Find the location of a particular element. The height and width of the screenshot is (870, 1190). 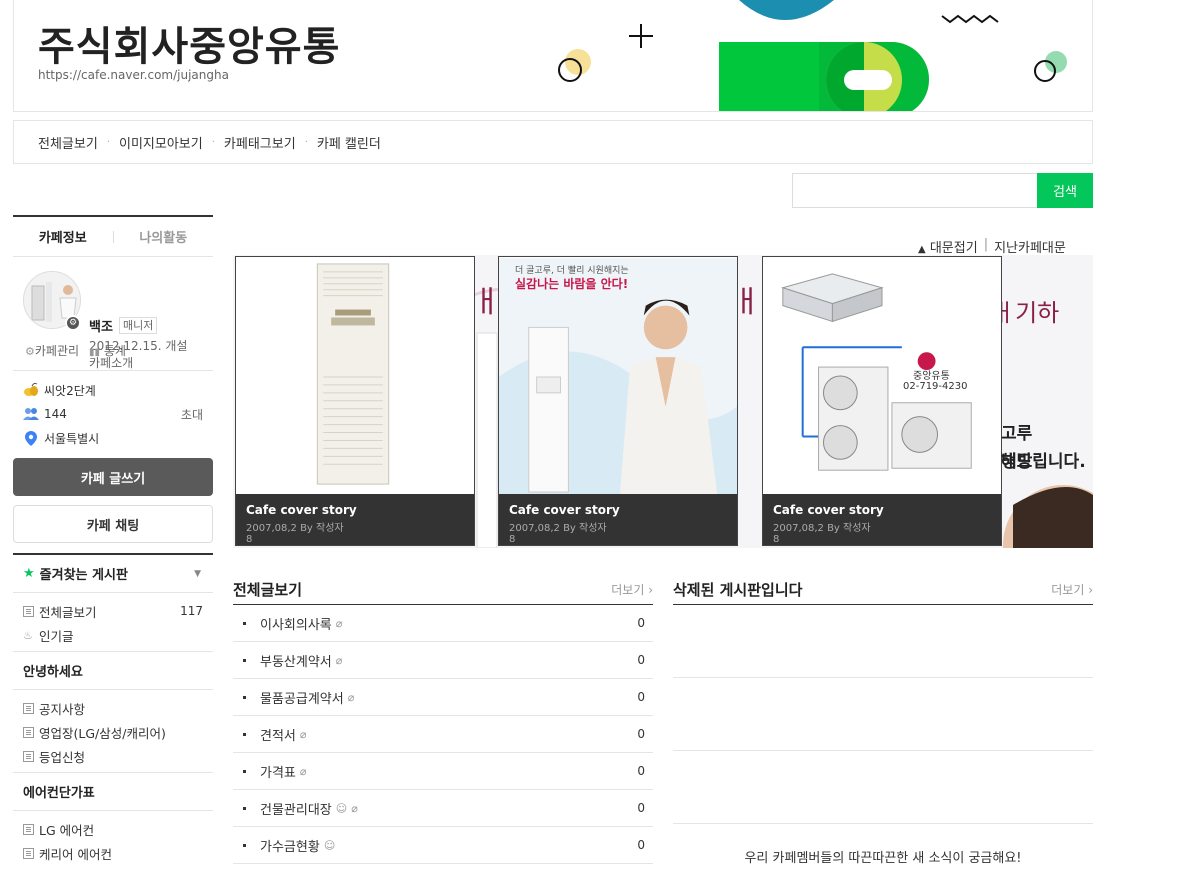

emoticon-icon: ☺ is located at coordinates (341, 808).